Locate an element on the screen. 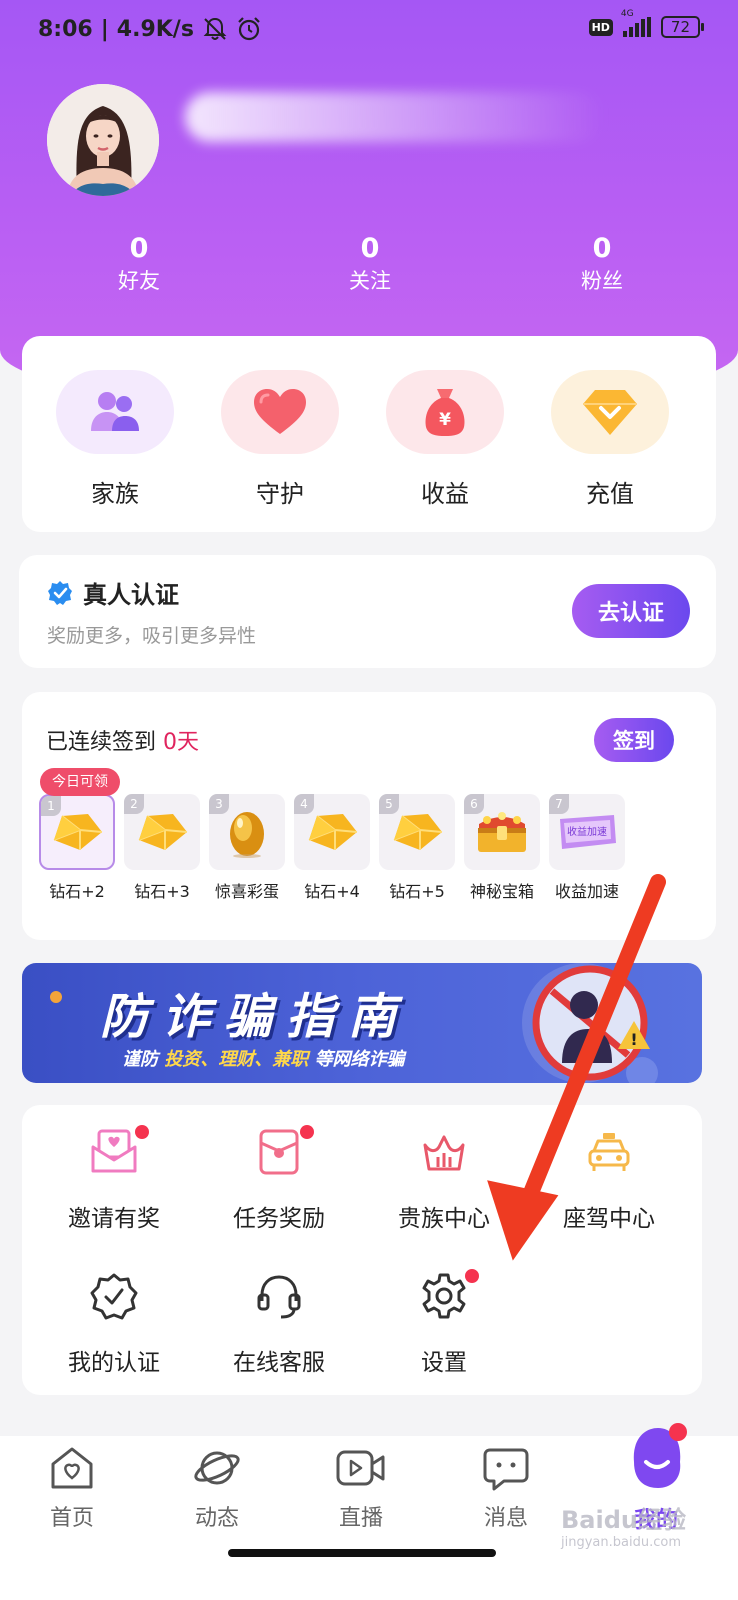  banner-title: 防诈骗指南 is located at coordinates (255, 1017).